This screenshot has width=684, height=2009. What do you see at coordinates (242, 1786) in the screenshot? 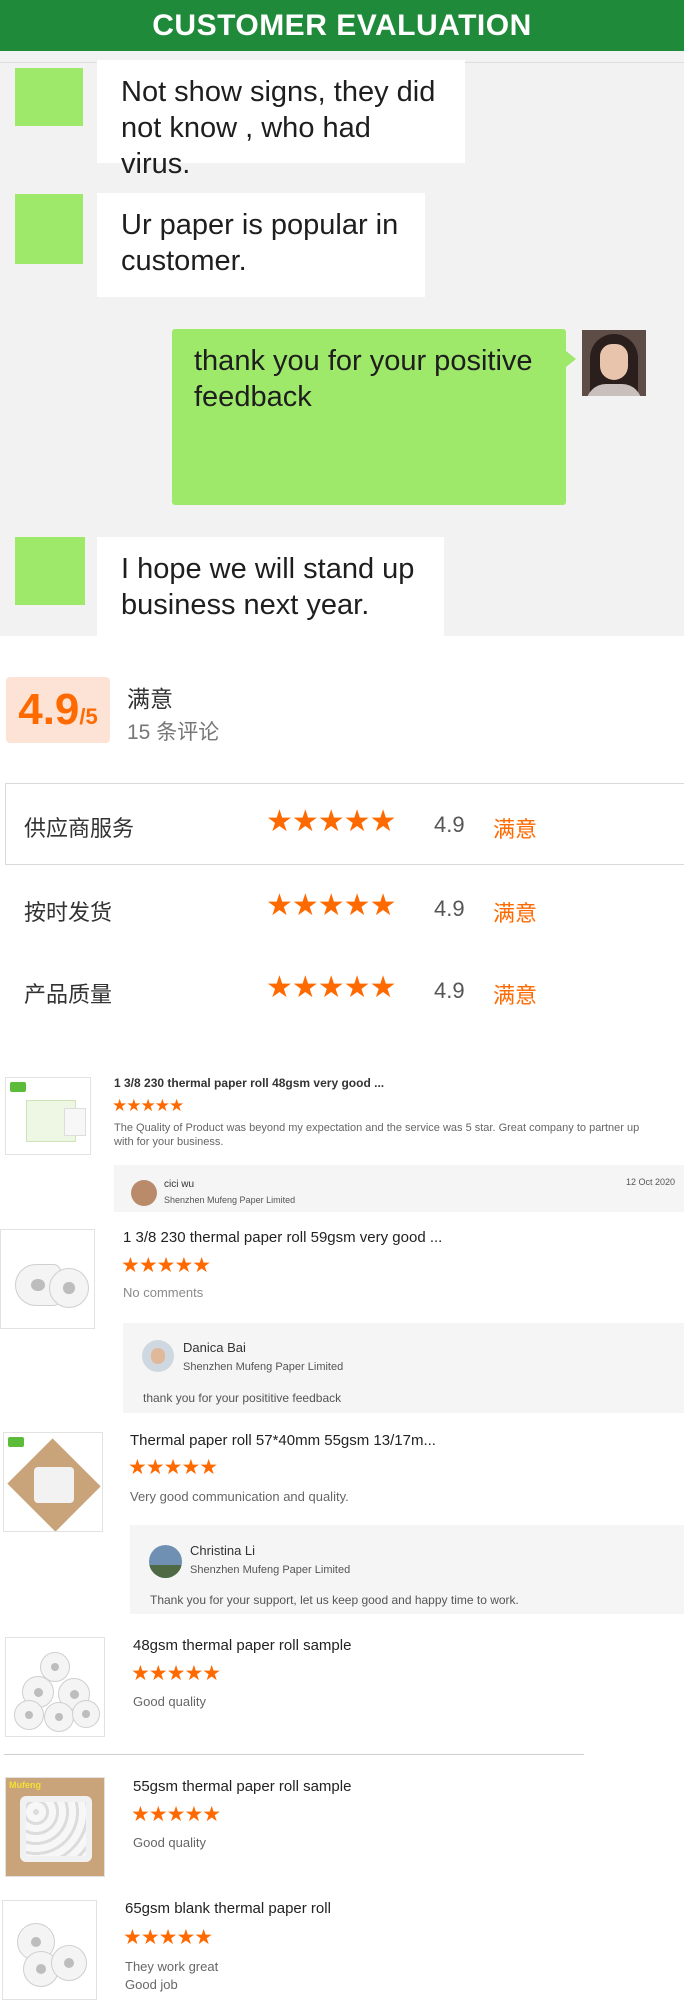
I see `review-product-title: 55gsm thermal paper roll sample` at bounding box center [242, 1786].